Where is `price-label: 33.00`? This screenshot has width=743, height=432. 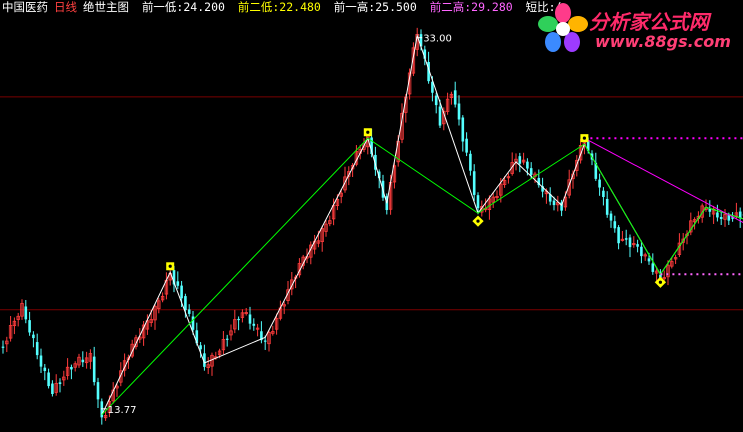 price-label: 33.00 is located at coordinates (437, 39).